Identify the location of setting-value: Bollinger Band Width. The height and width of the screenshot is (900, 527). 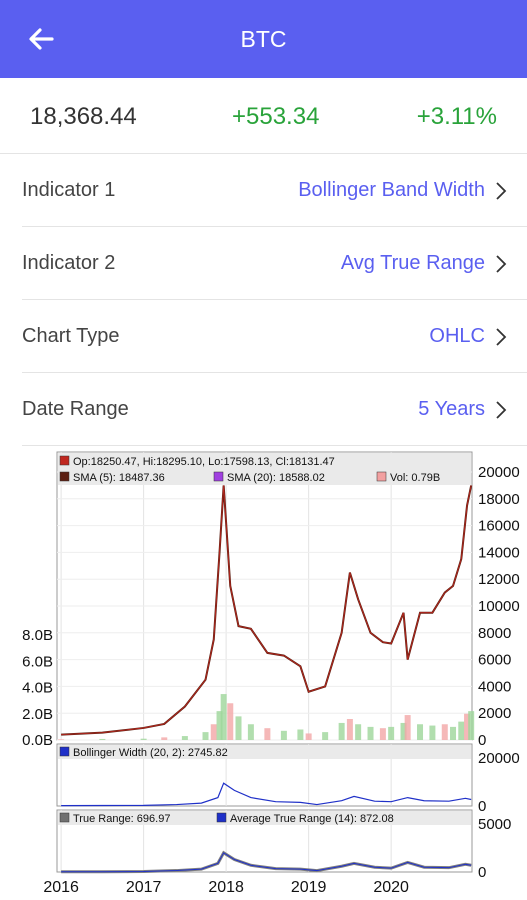
(391, 190).